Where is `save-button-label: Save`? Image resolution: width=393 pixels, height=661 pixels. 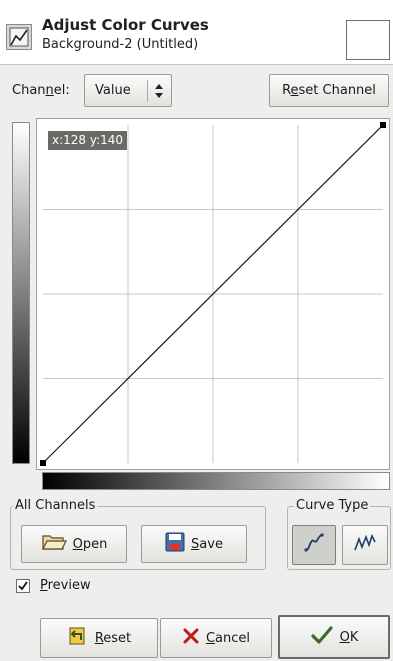
save-button-label: Save is located at coordinates (207, 544).